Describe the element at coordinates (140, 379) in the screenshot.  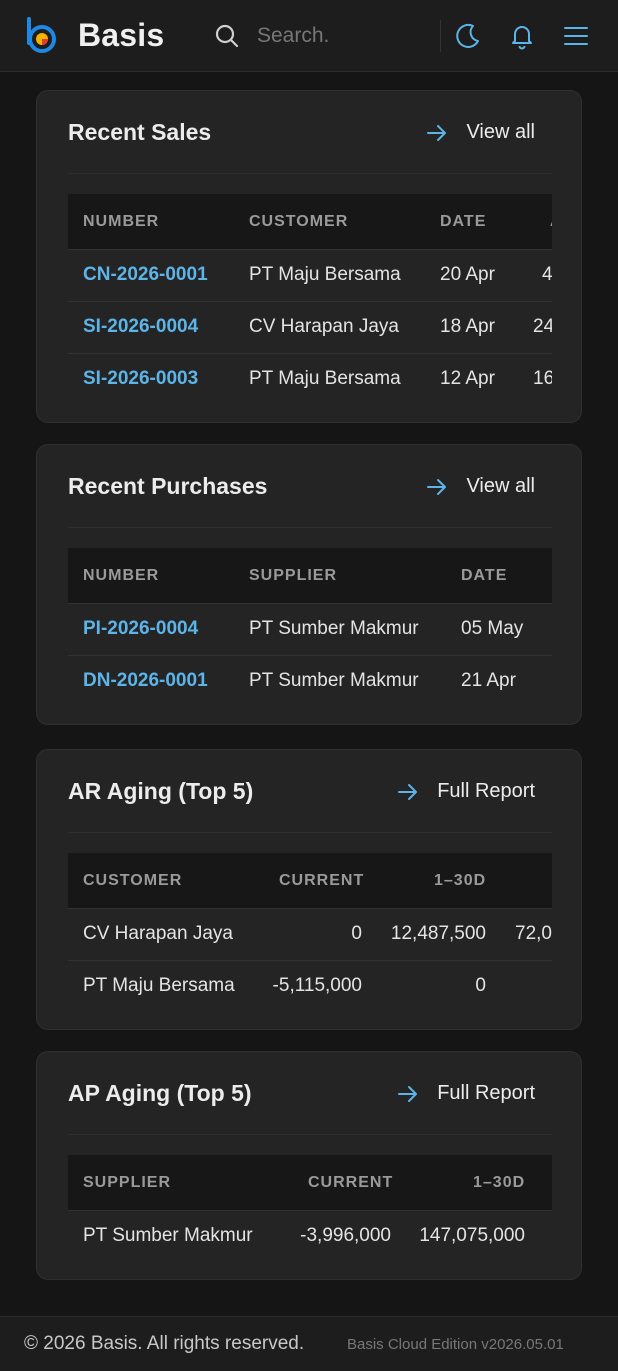
I see `sale-number-link: SI-2026-0003` at that location.